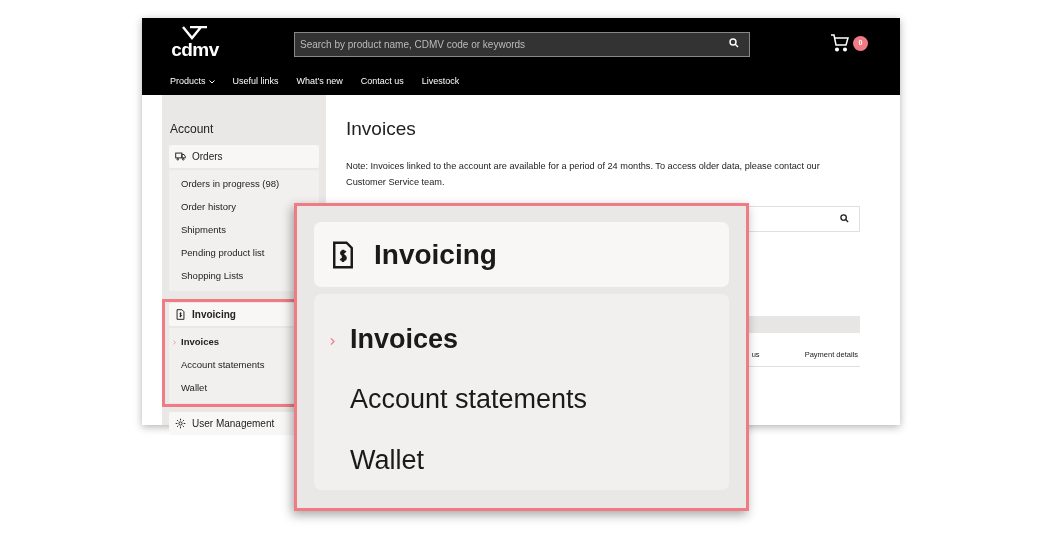 The width and height of the screenshot is (1042, 533). I want to click on truck-icon, so click(180, 156).